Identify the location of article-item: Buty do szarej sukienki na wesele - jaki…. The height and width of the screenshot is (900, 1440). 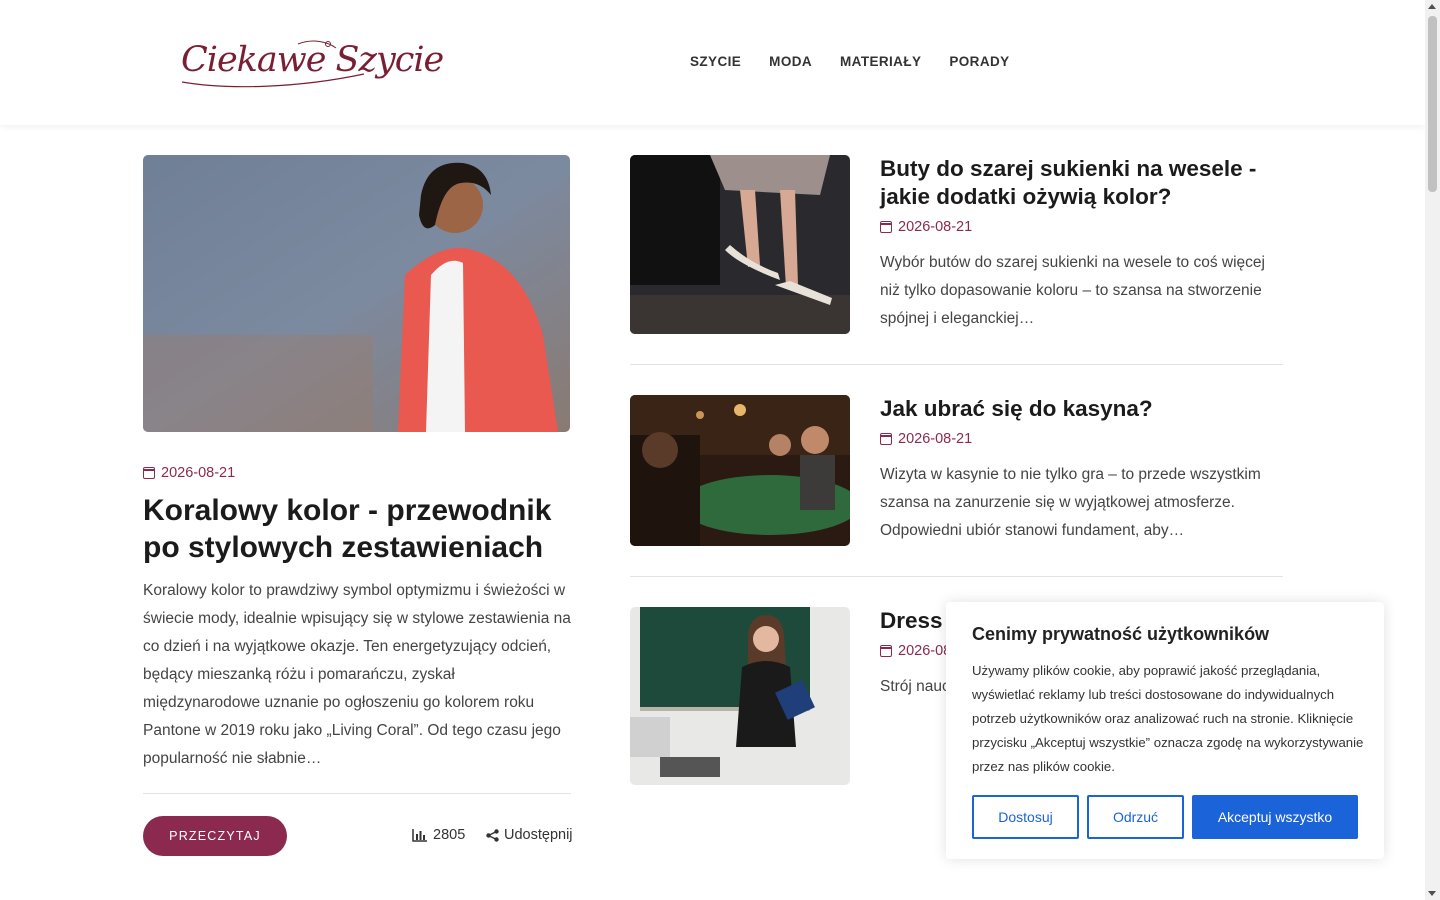
(956, 245).